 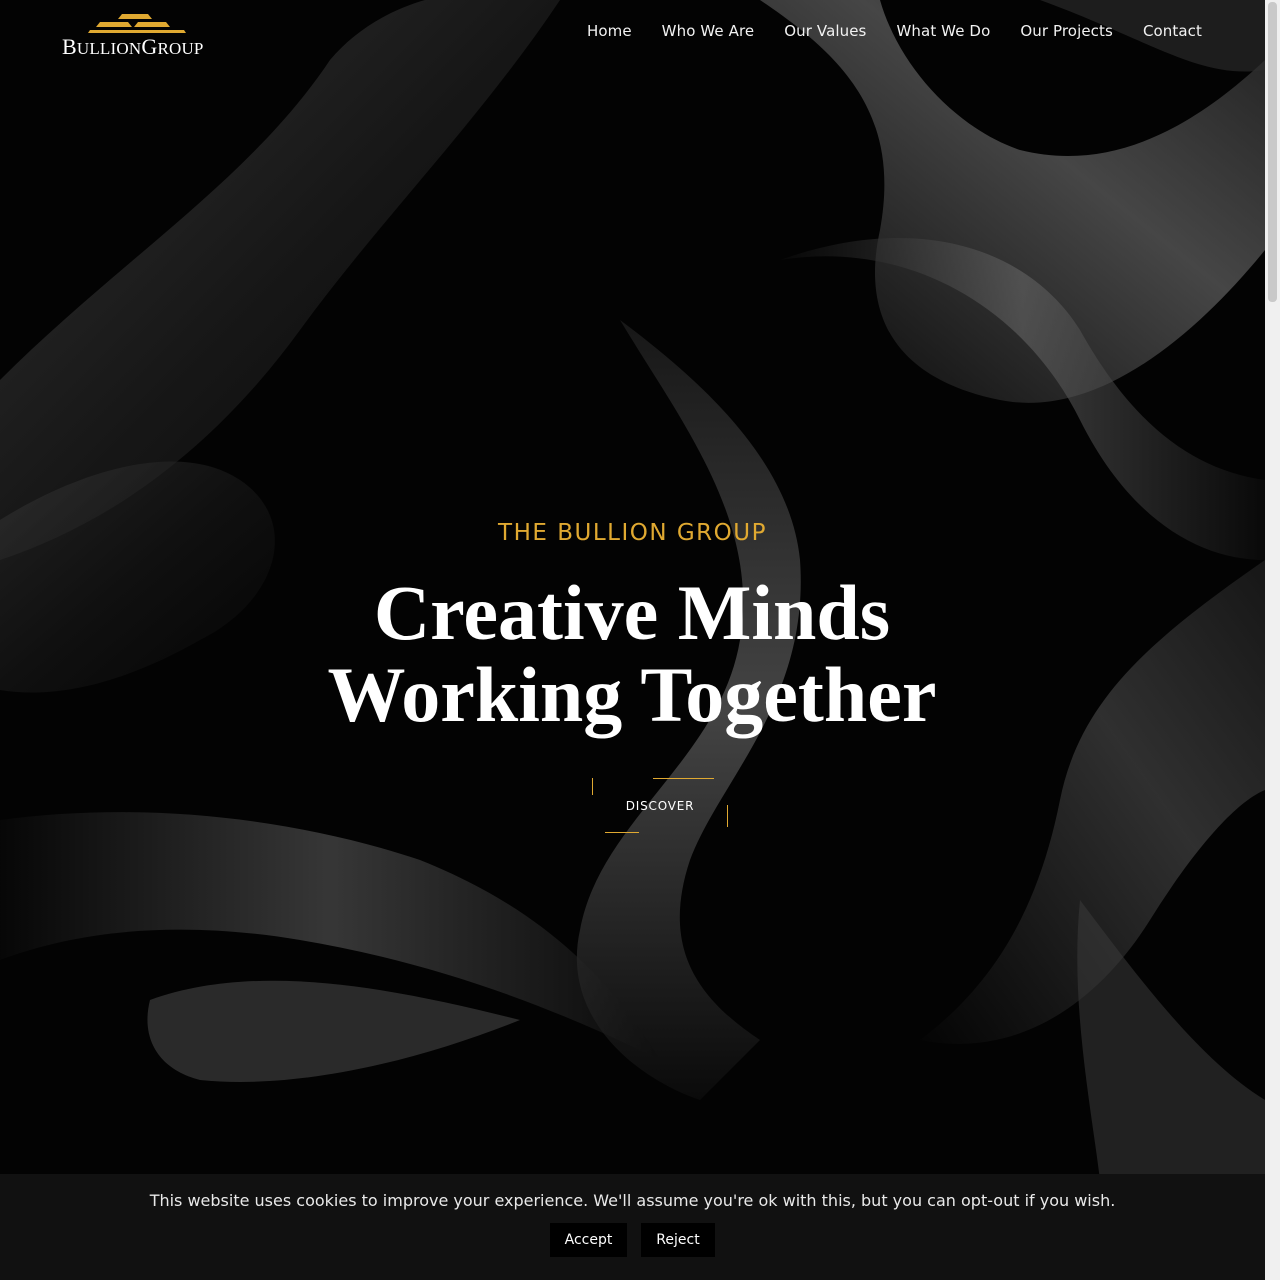 What do you see at coordinates (109, 48) in the screenshot?
I see `logo-word-ullion: ULLION` at bounding box center [109, 48].